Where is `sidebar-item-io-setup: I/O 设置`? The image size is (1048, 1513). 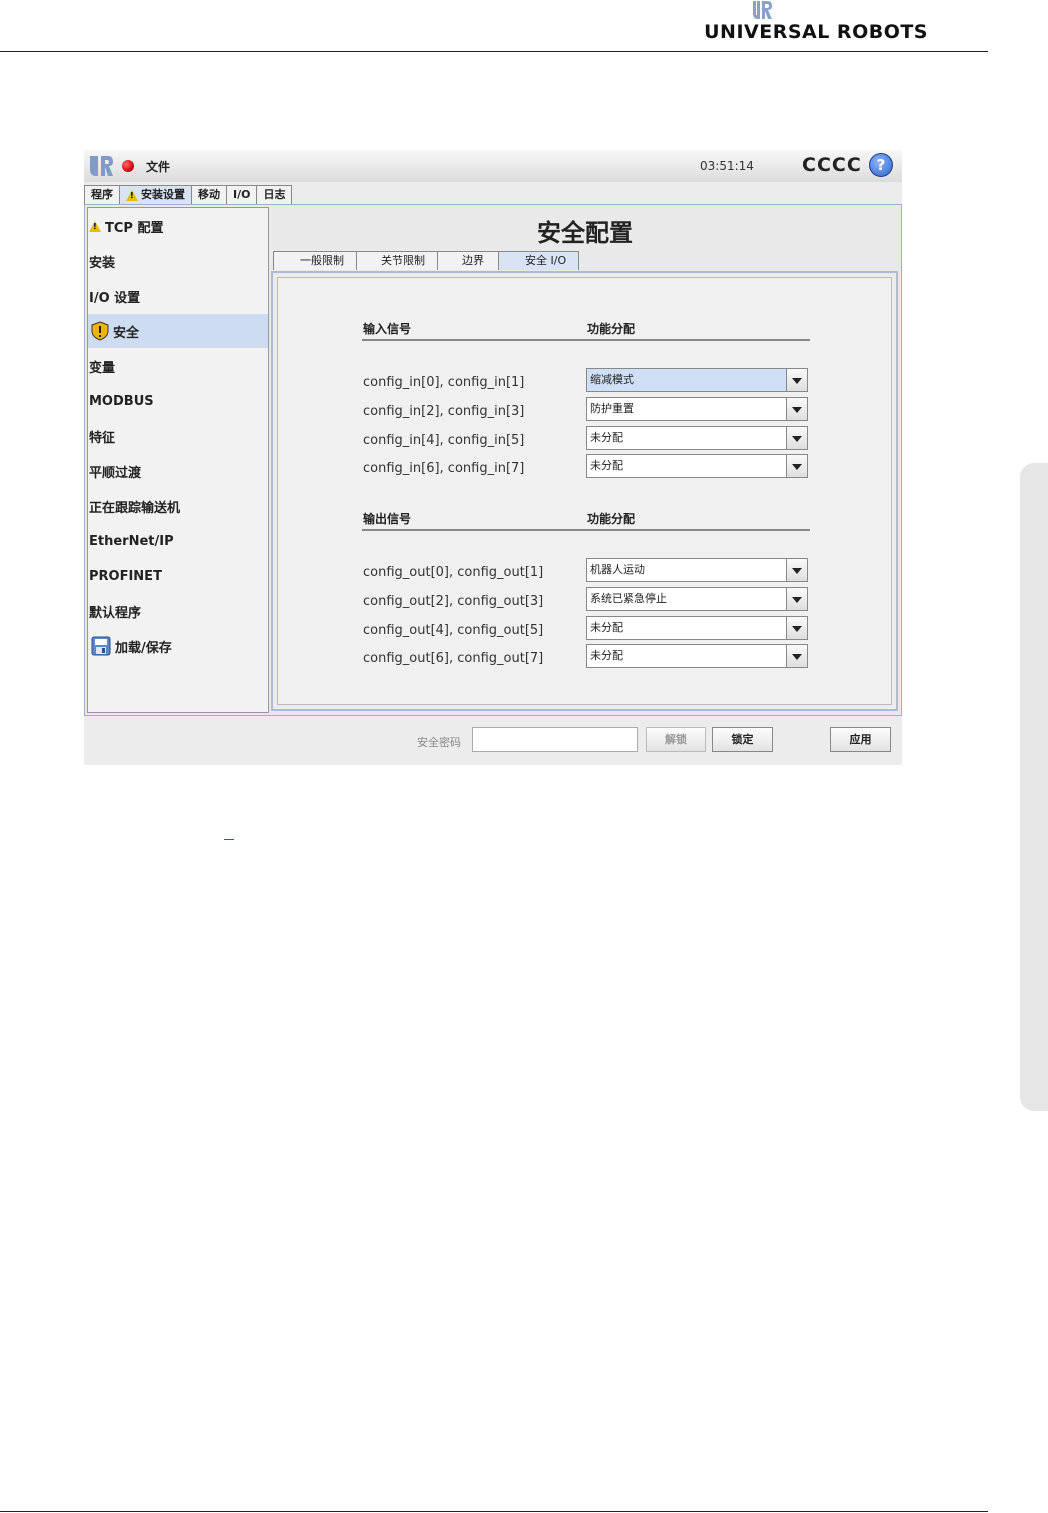
sidebar-item-io-setup: I/O 设置 is located at coordinates (178, 296).